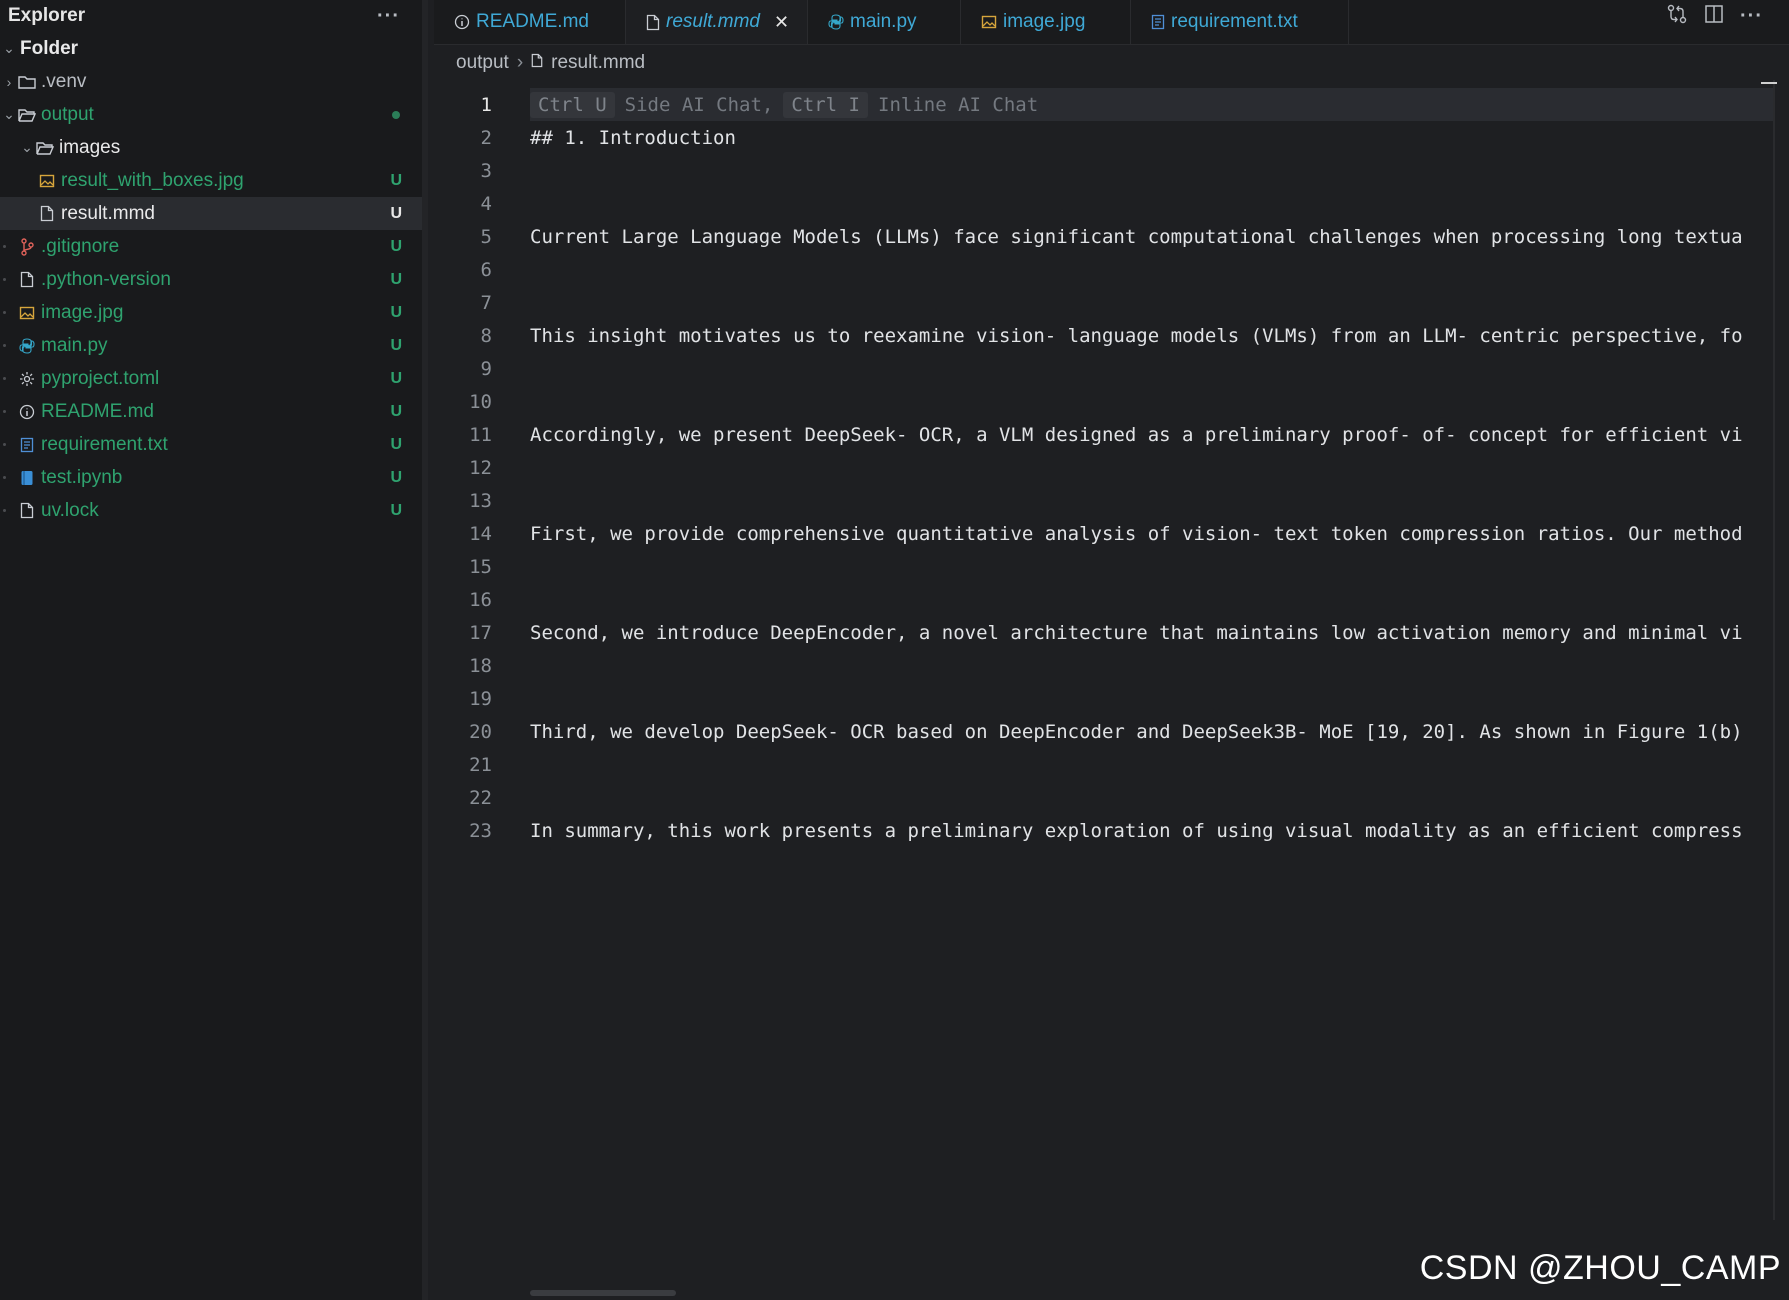 This screenshot has height=1300, width=1789. What do you see at coordinates (27, 478) in the screenshot?
I see `notebook-icon` at bounding box center [27, 478].